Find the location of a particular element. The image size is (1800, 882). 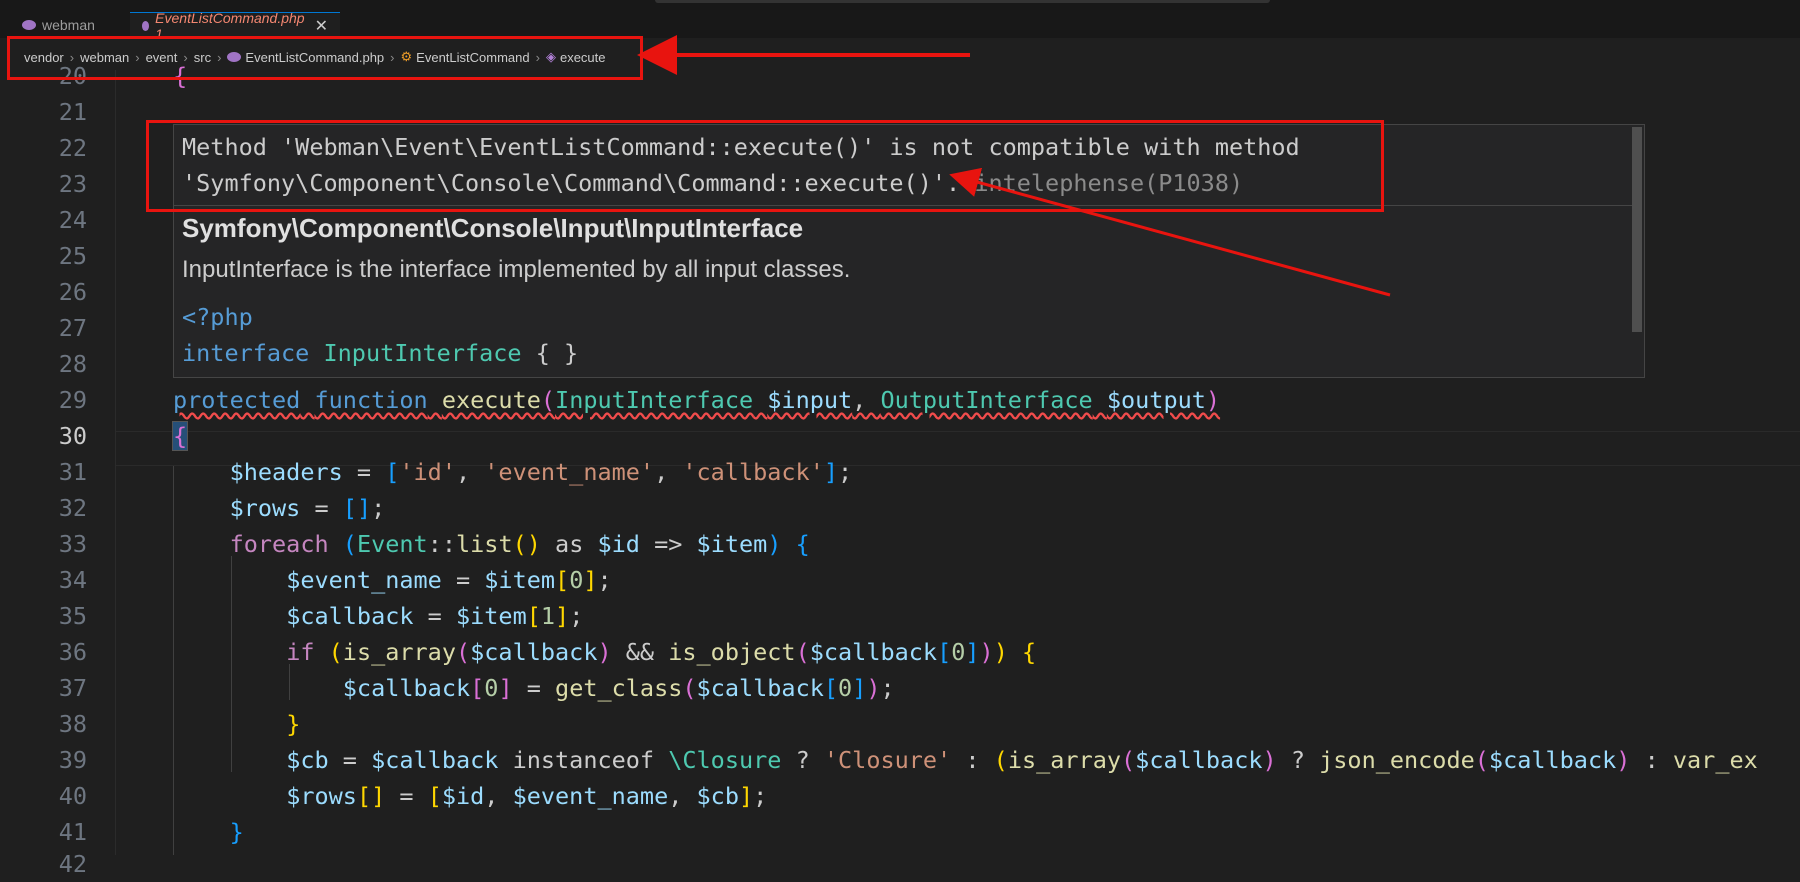

breadcrumb-item-class: EventListCommand is located at coordinates (472, 57).